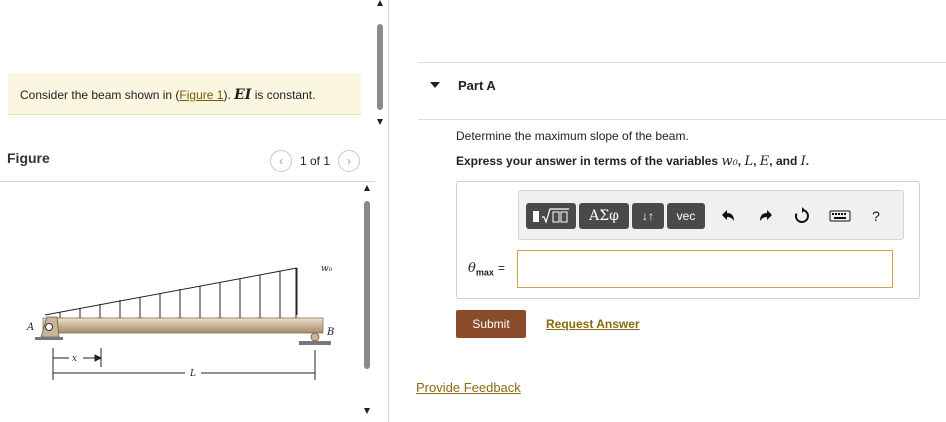  Describe the element at coordinates (705, 269) in the screenshot. I see `answer-input` at that location.